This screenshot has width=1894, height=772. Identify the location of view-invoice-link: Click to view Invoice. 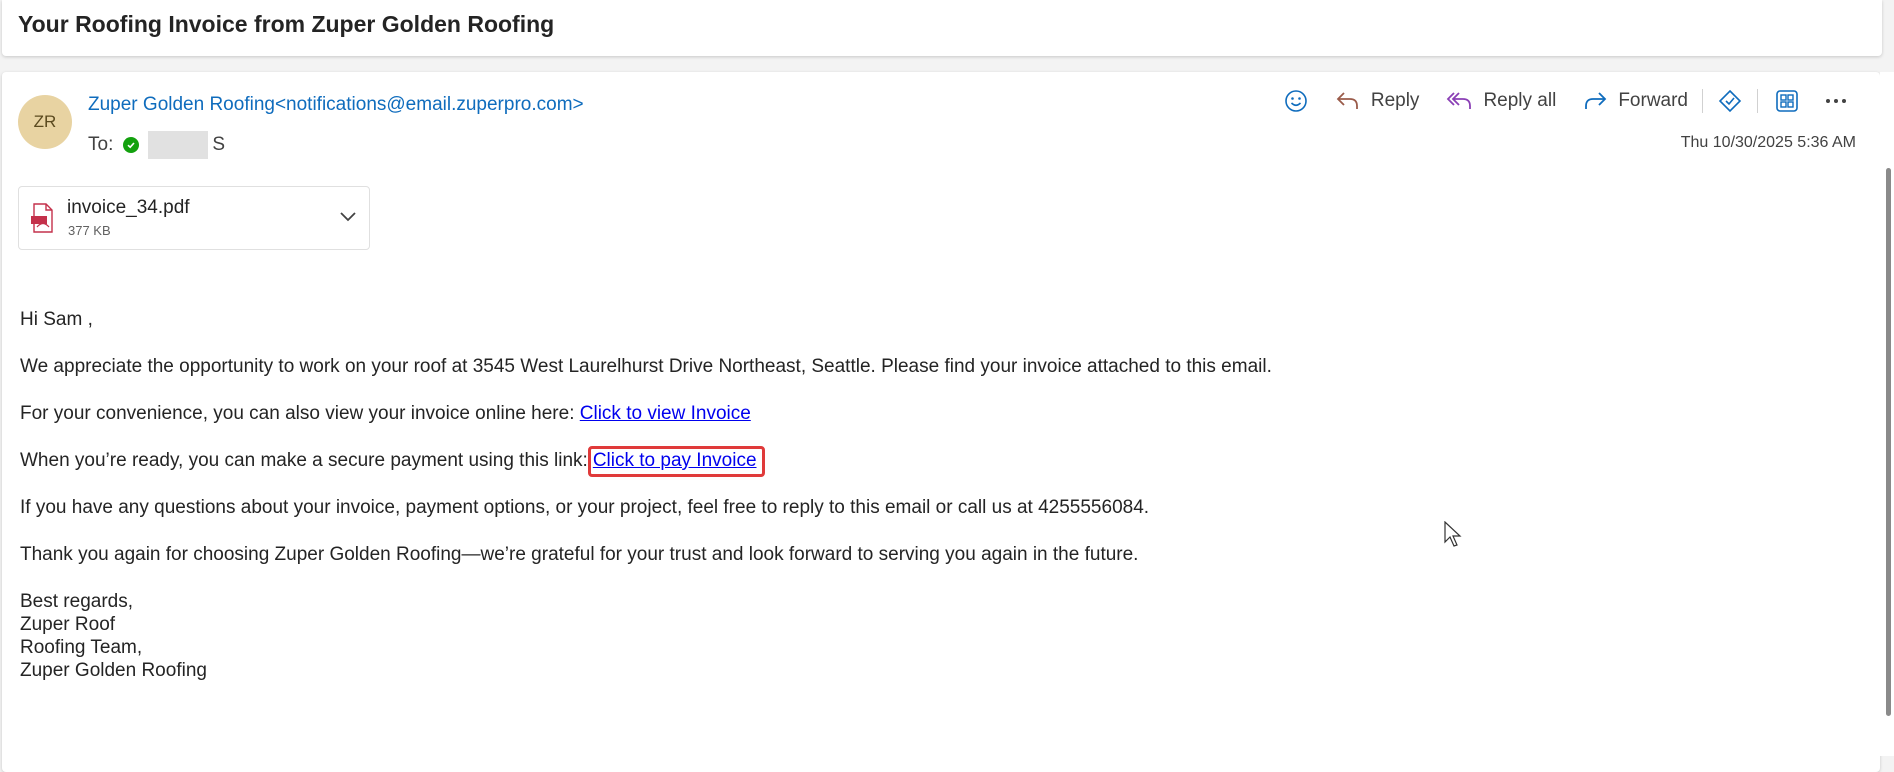
(665, 413).